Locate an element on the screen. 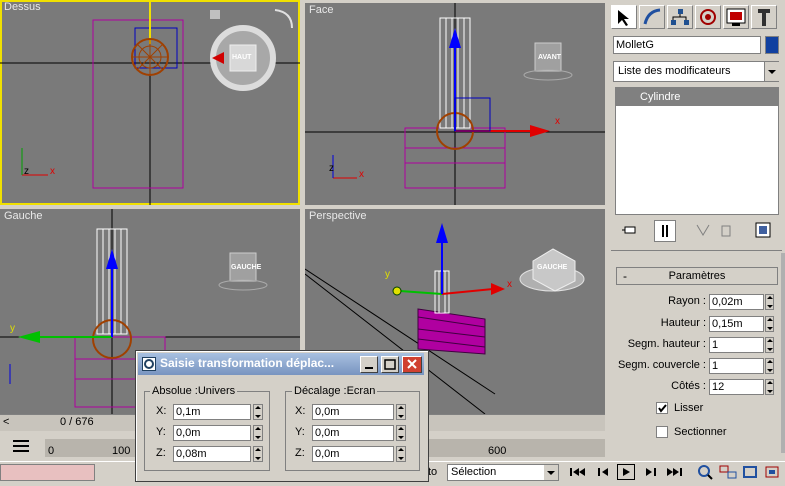  axis-z-label-top: z is located at coordinates (26, 171).